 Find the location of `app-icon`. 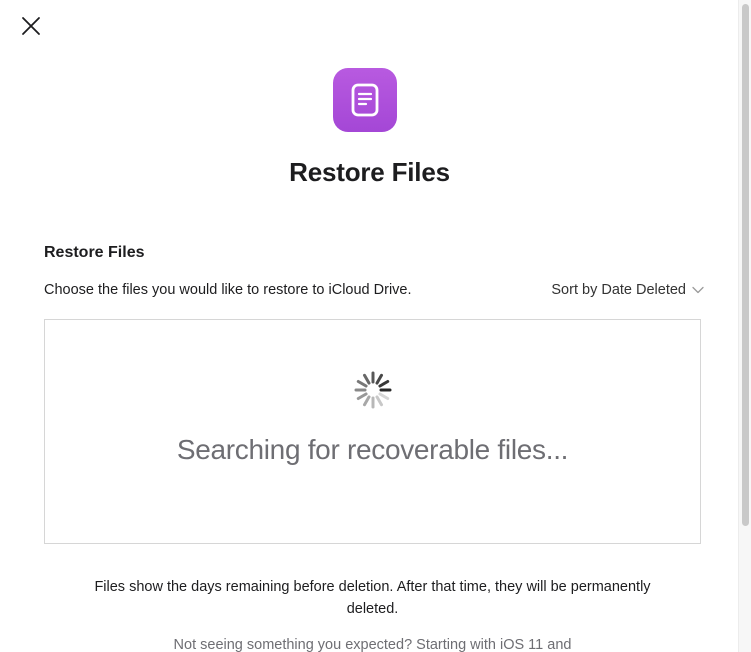

app-icon is located at coordinates (365, 100).